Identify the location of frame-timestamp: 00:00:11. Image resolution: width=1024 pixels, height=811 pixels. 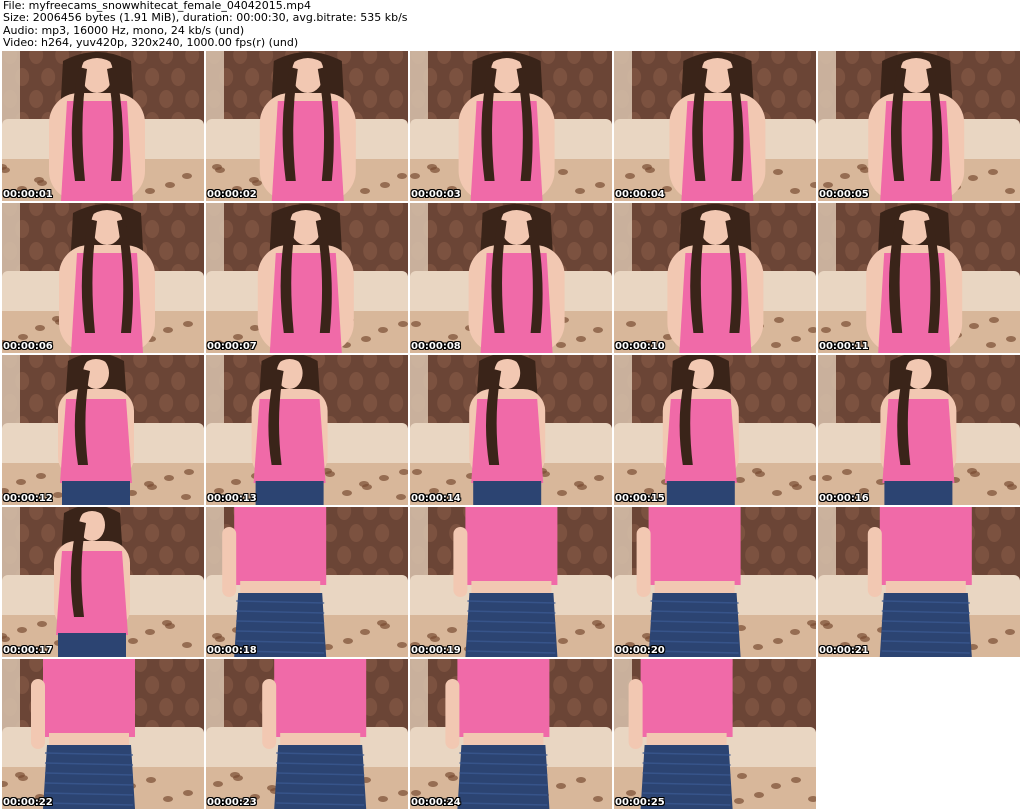
(844, 346).